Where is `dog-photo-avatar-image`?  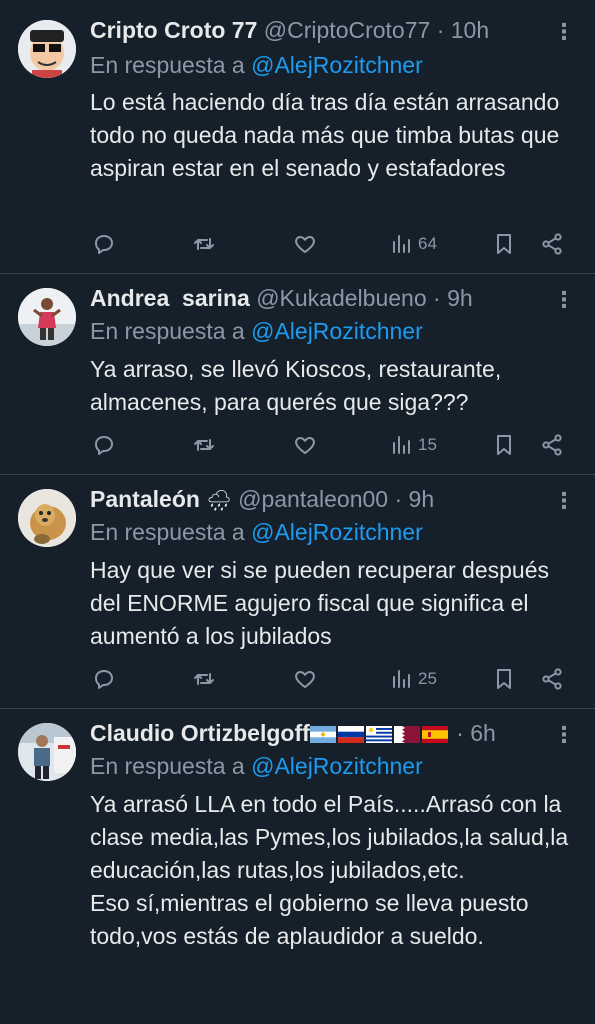
dog-photo-avatar-image is located at coordinates (47, 518).